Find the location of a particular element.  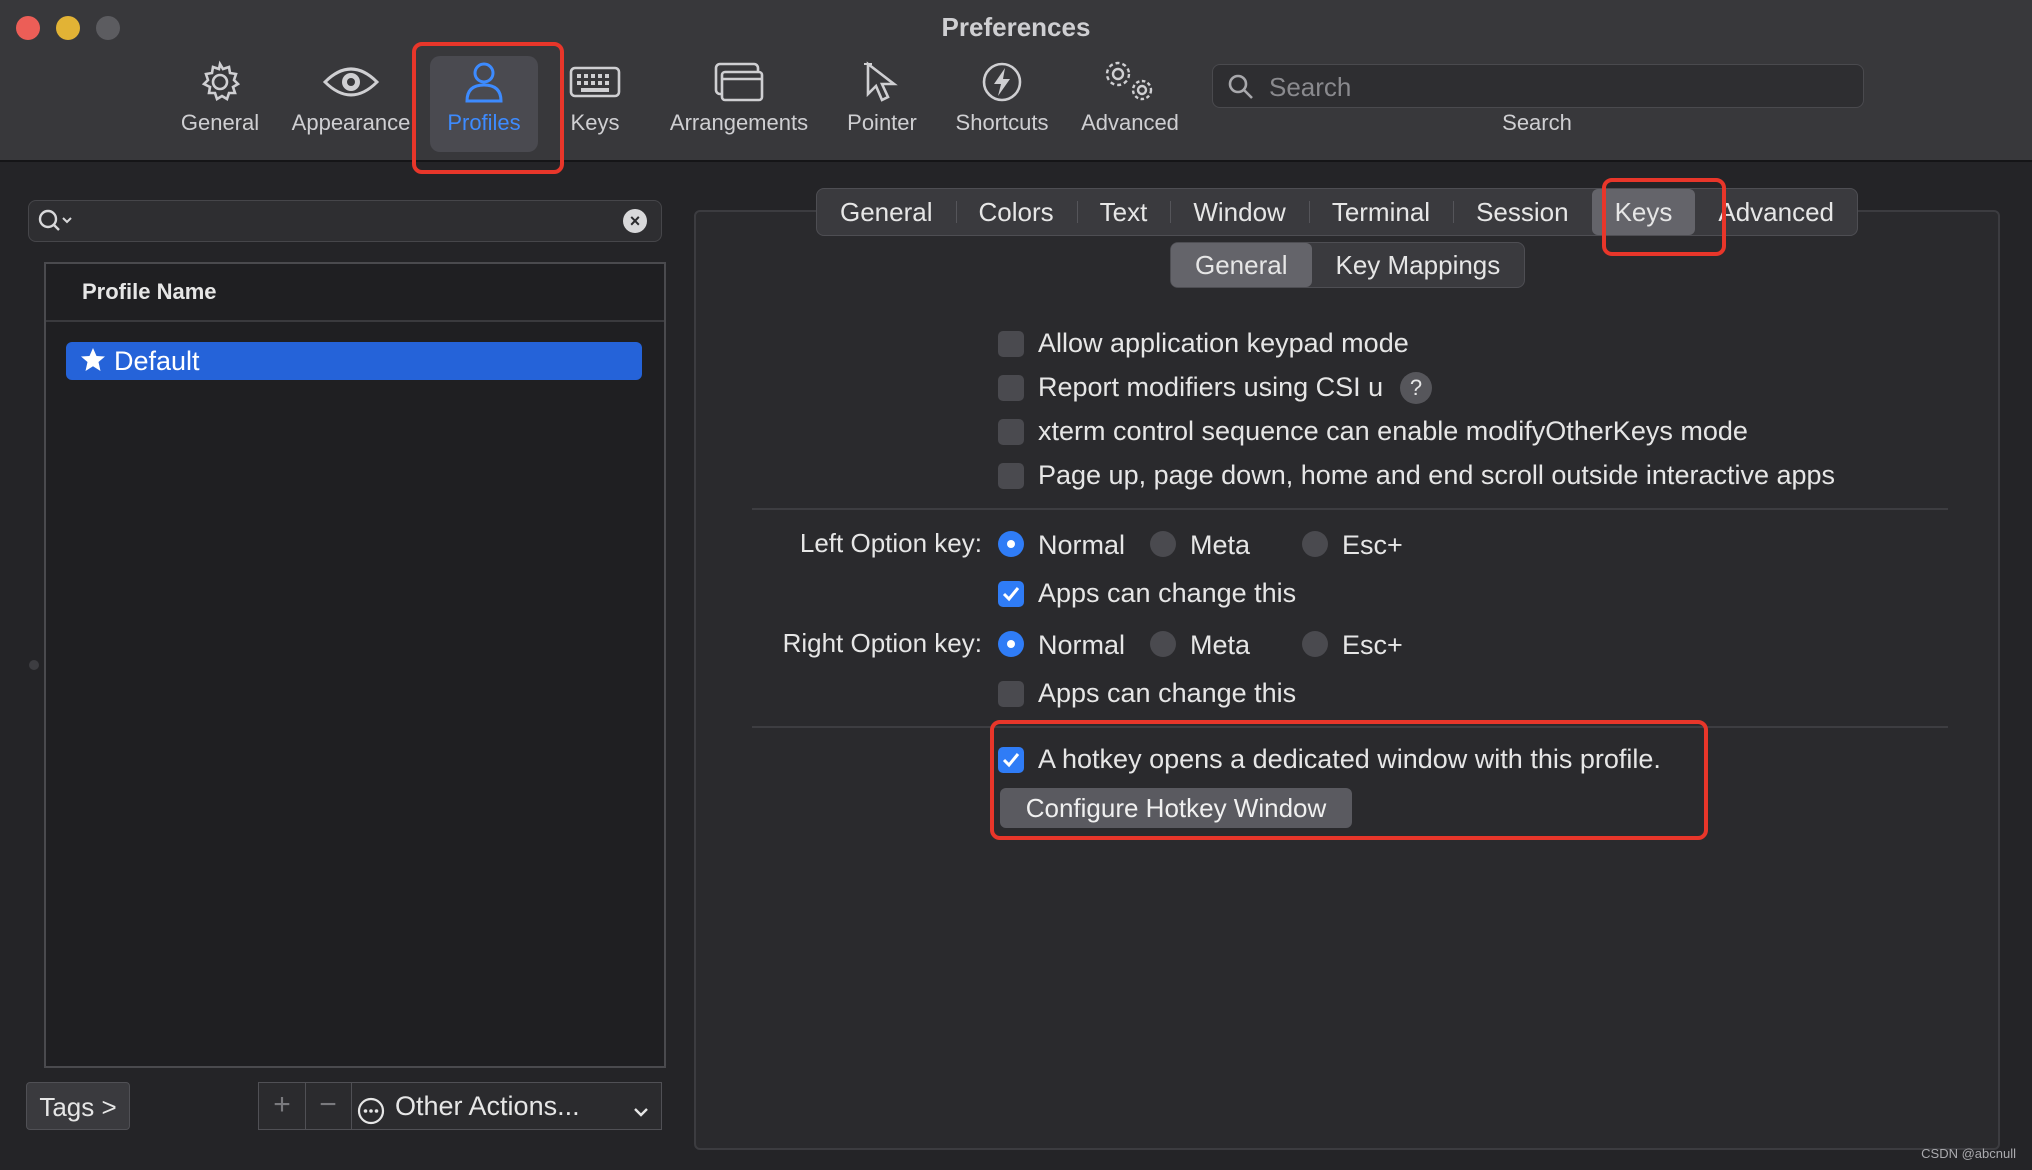

left-option-esc-label: Esc+ is located at coordinates (1372, 545).